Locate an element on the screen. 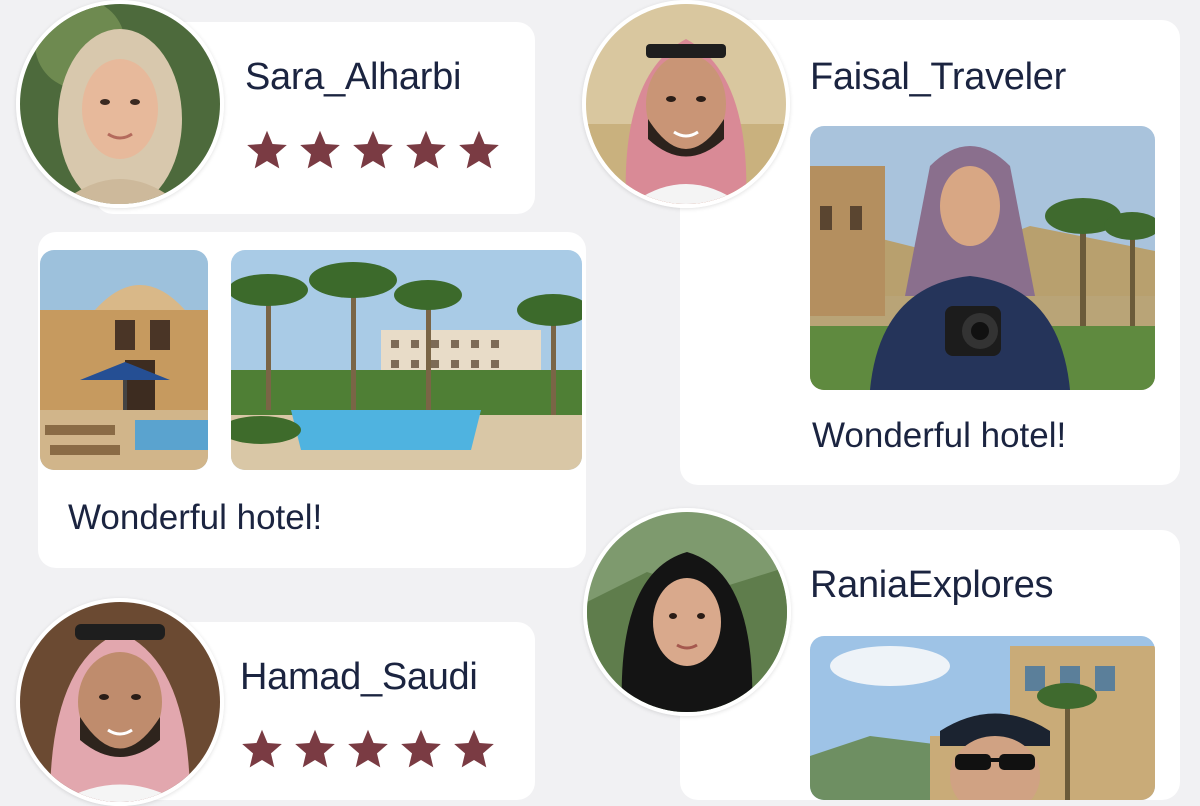  avatar-rania is located at coordinates (687, 612).